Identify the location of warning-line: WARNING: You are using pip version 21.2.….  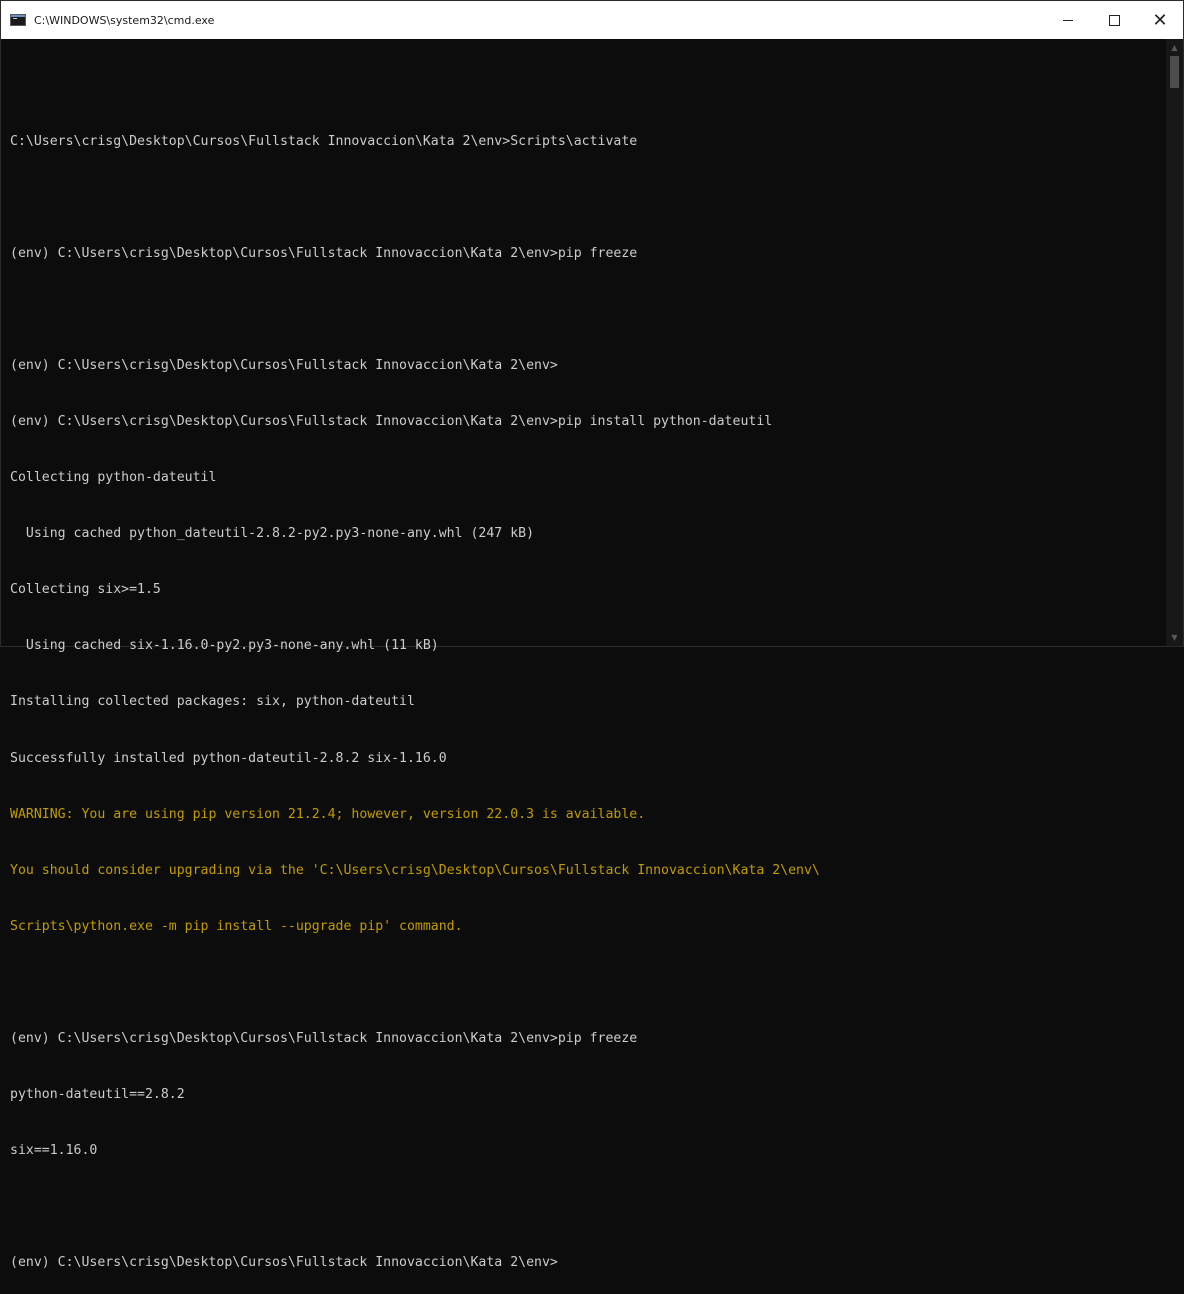
(328, 814).